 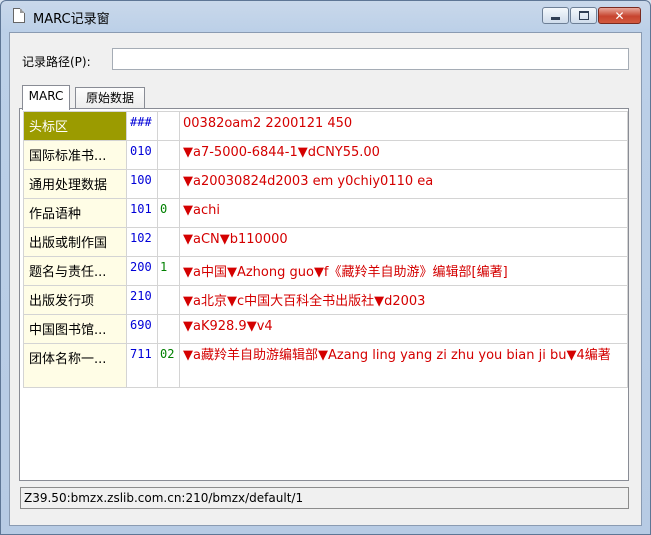 I want to click on field-name-cell: 通用处理数据, so click(x=75, y=184).